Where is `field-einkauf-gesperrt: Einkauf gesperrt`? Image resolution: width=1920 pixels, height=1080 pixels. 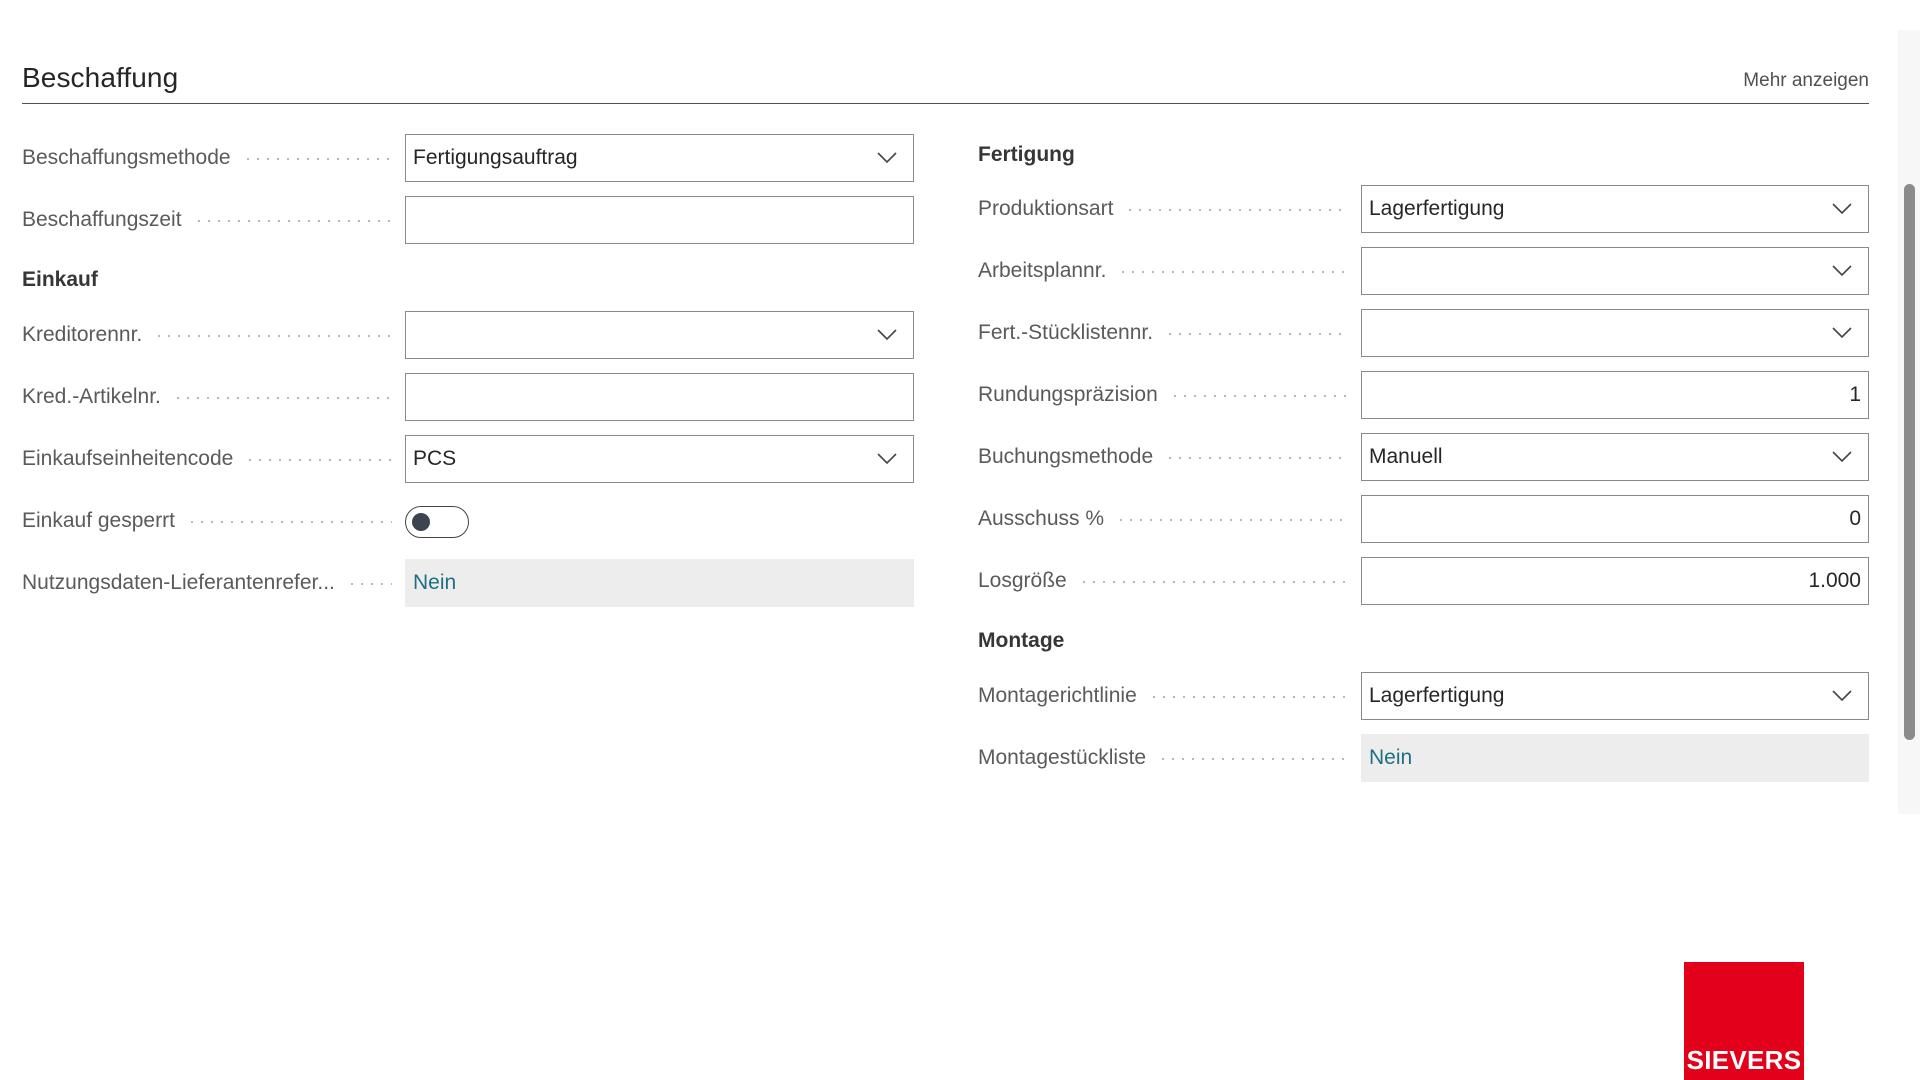 field-einkauf-gesperrt: Einkauf gesperrt is located at coordinates (468, 521).